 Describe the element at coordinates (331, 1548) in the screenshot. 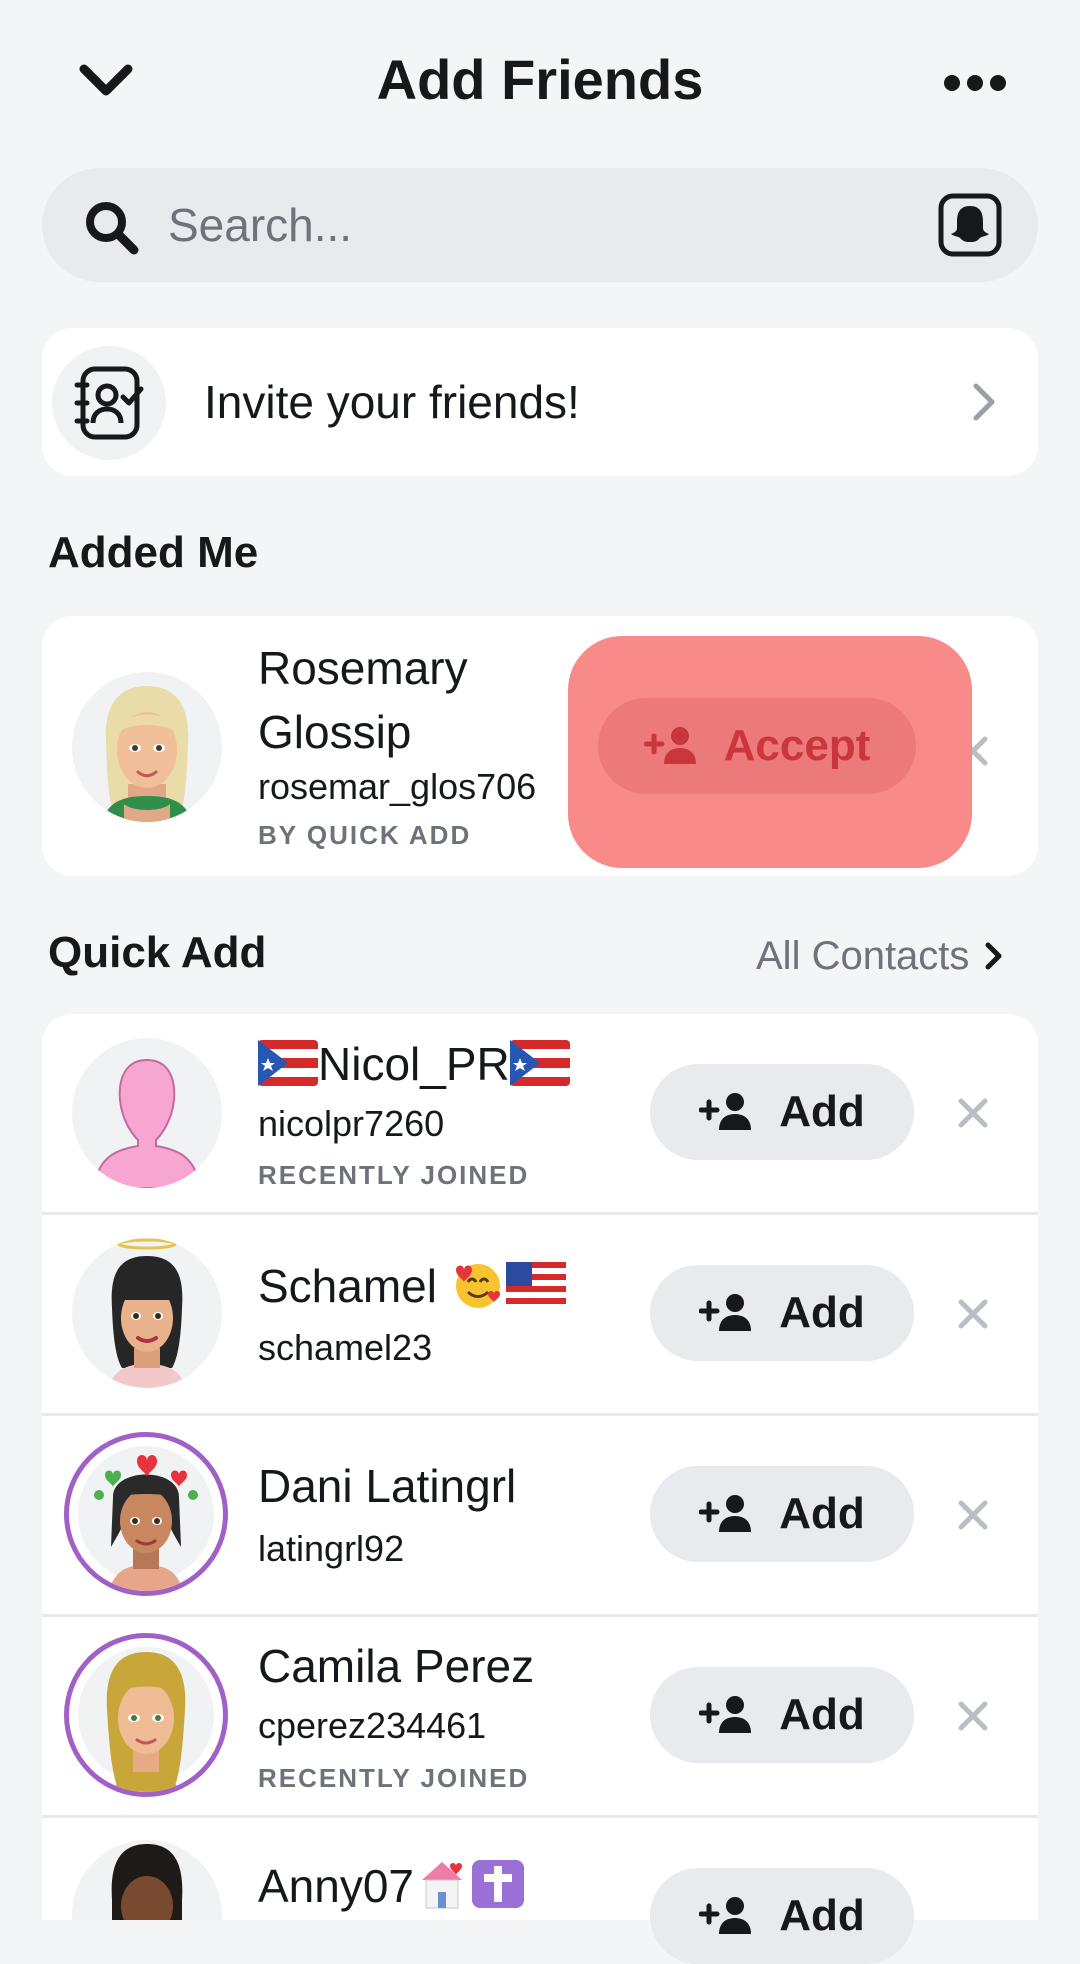

I see `friend-username: latingrl92` at that location.